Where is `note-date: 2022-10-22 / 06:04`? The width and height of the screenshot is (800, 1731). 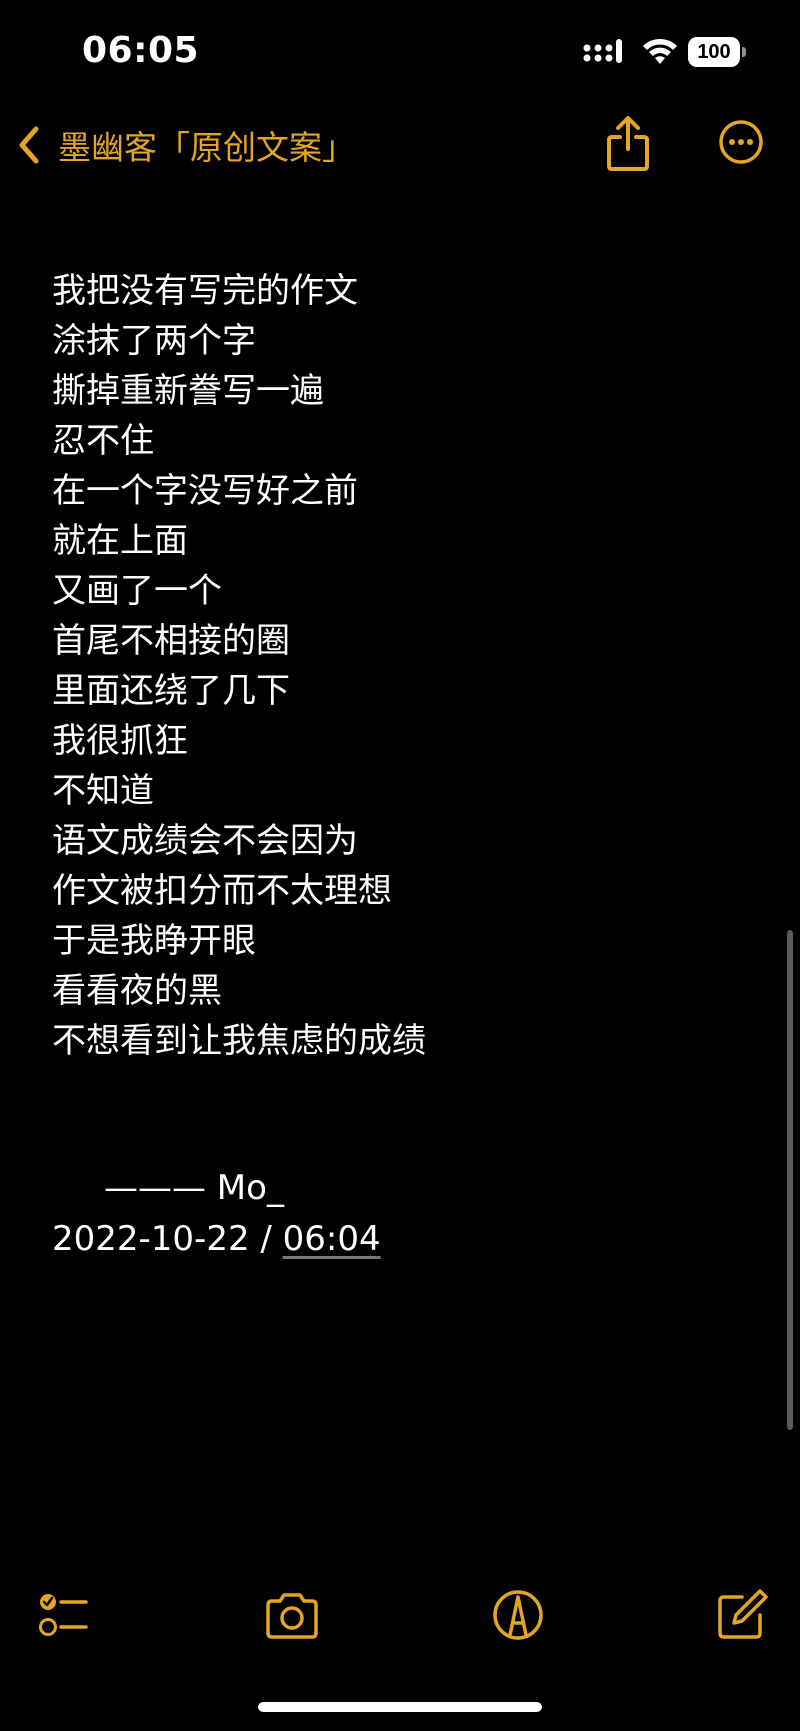
note-date: 2022-10-22 / 06:04 is located at coordinates (216, 1239).